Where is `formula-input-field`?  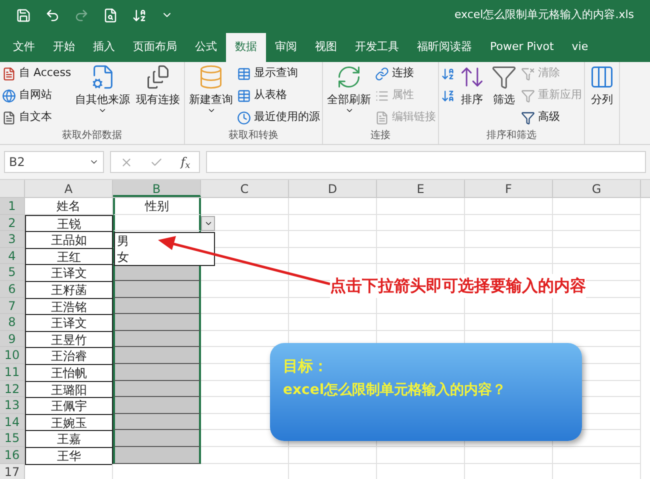 formula-input-field is located at coordinates (426, 162).